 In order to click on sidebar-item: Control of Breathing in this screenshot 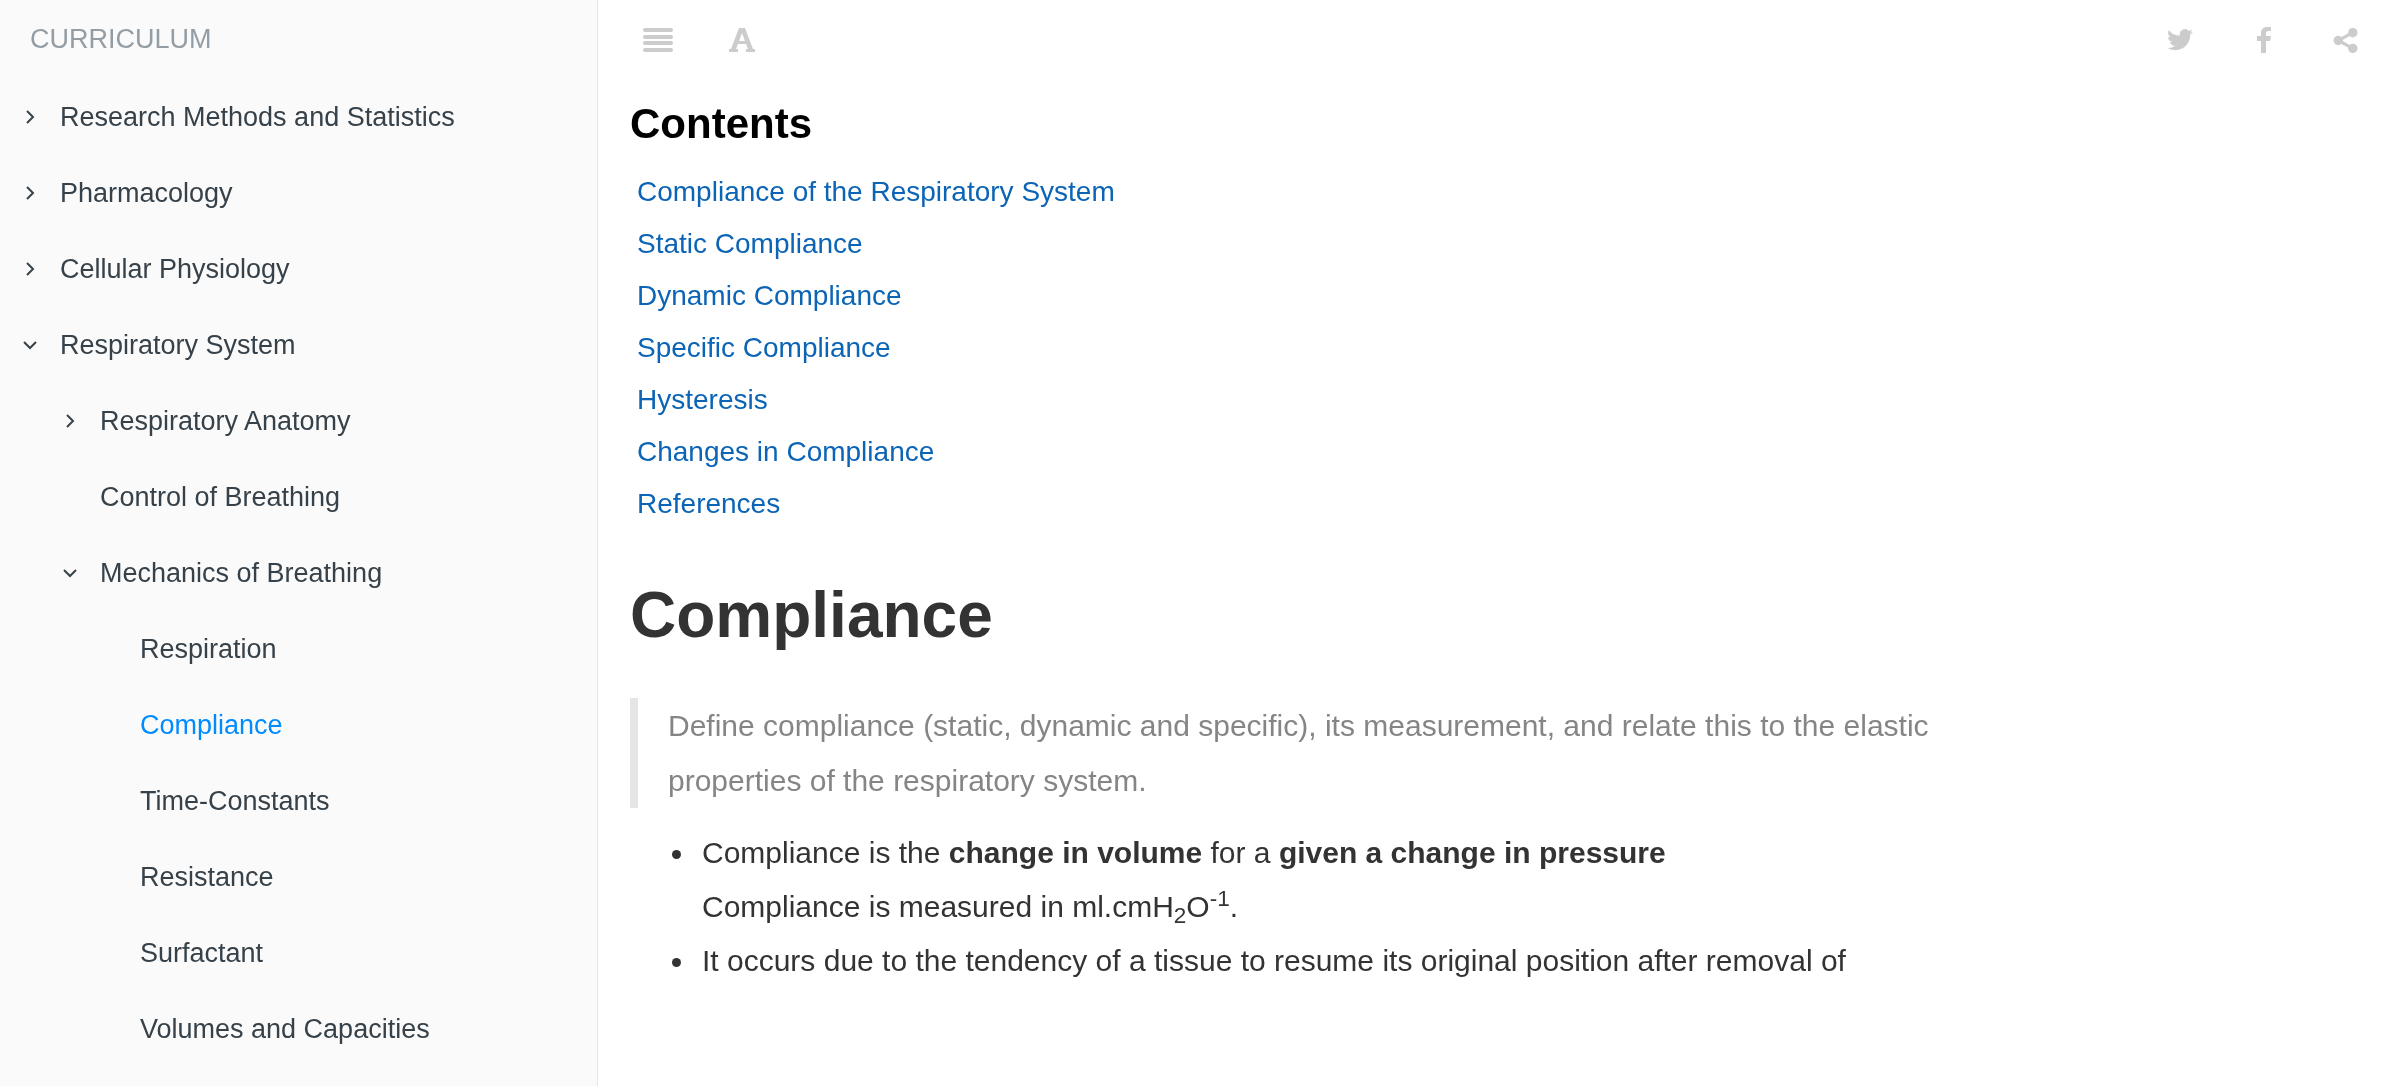, I will do `click(220, 497)`.